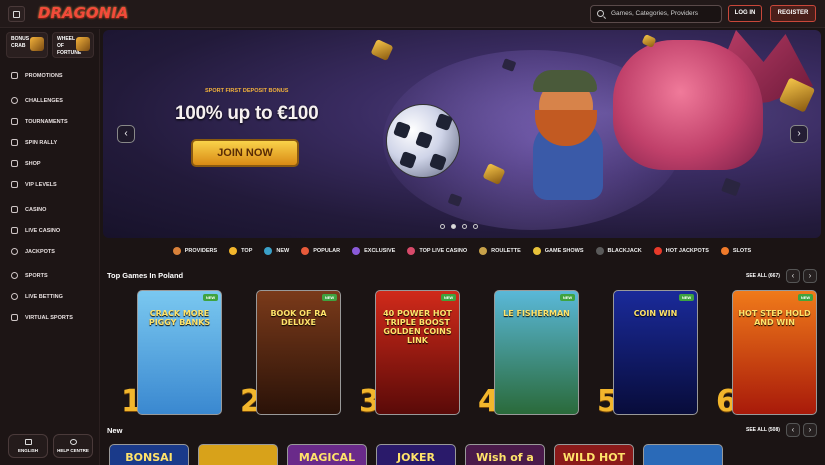 The height and width of the screenshot is (465, 825). I want to click on sidebar-item-jackpots: JACKPOTS, so click(33, 251).